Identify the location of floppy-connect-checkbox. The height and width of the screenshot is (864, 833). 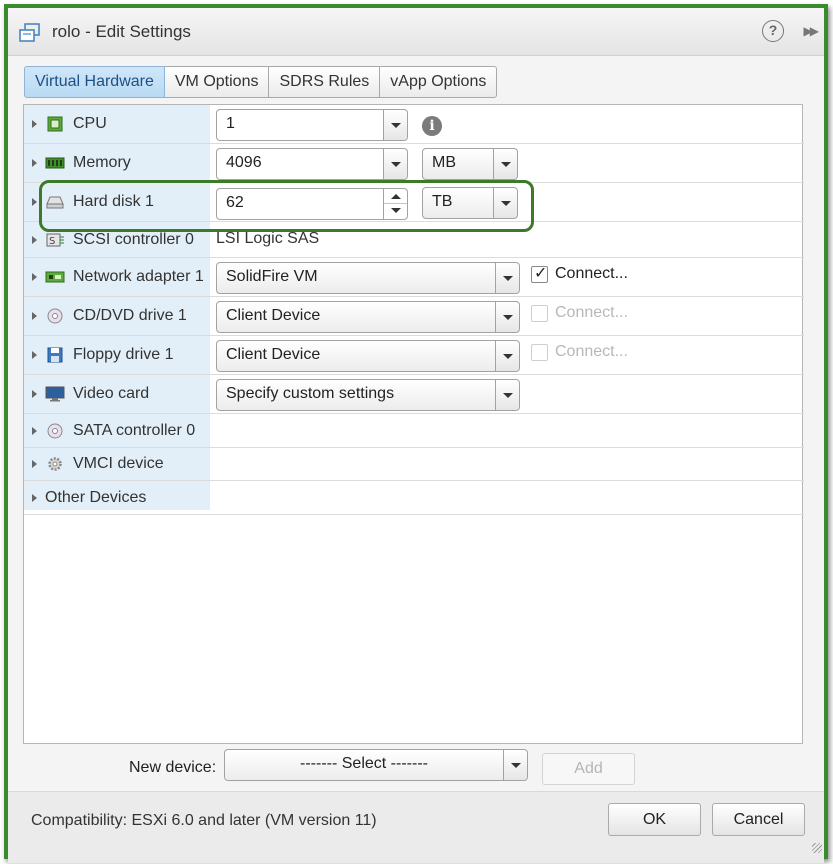
(539, 352).